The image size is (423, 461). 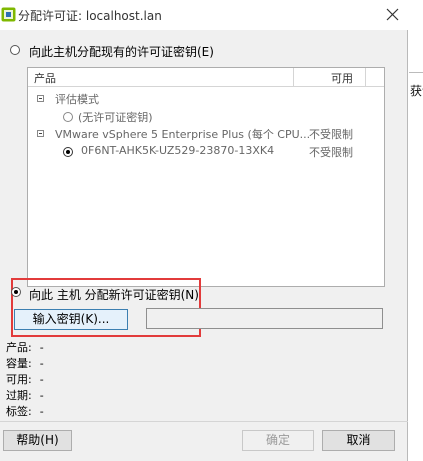 I want to click on footer-divider, so click(x=204, y=421).